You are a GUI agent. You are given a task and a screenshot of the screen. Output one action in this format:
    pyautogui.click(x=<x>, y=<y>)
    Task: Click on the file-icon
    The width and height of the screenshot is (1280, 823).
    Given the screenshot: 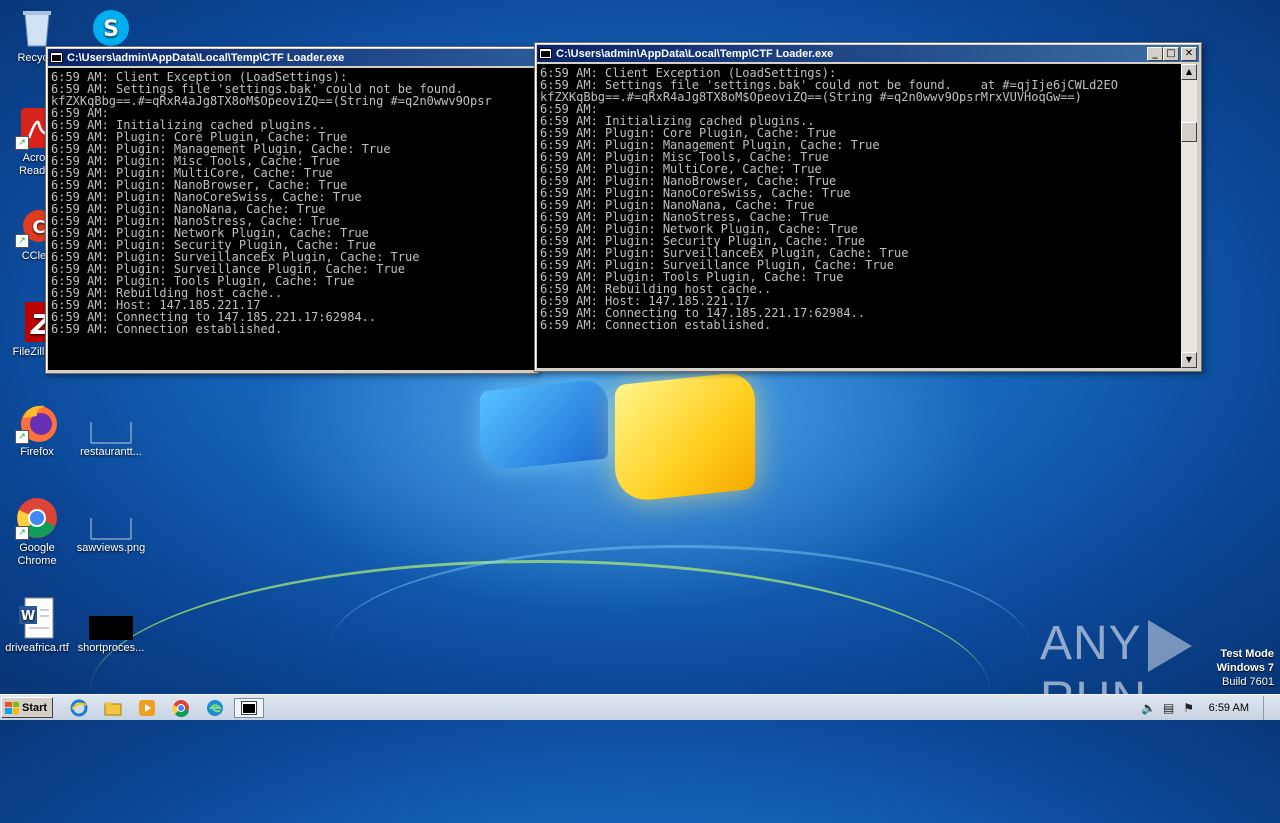 What is the action you would take?
    pyautogui.click(x=111, y=422)
    